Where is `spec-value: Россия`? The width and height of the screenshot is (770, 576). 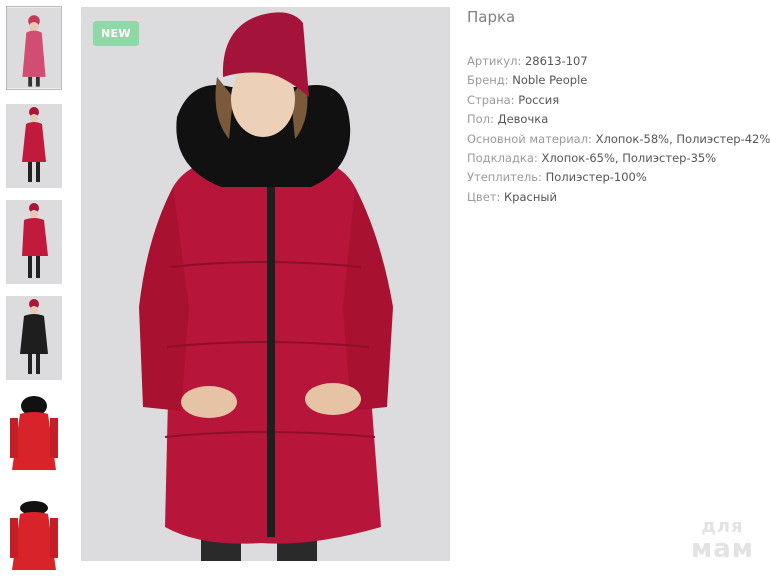 spec-value: Россия is located at coordinates (539, 99).